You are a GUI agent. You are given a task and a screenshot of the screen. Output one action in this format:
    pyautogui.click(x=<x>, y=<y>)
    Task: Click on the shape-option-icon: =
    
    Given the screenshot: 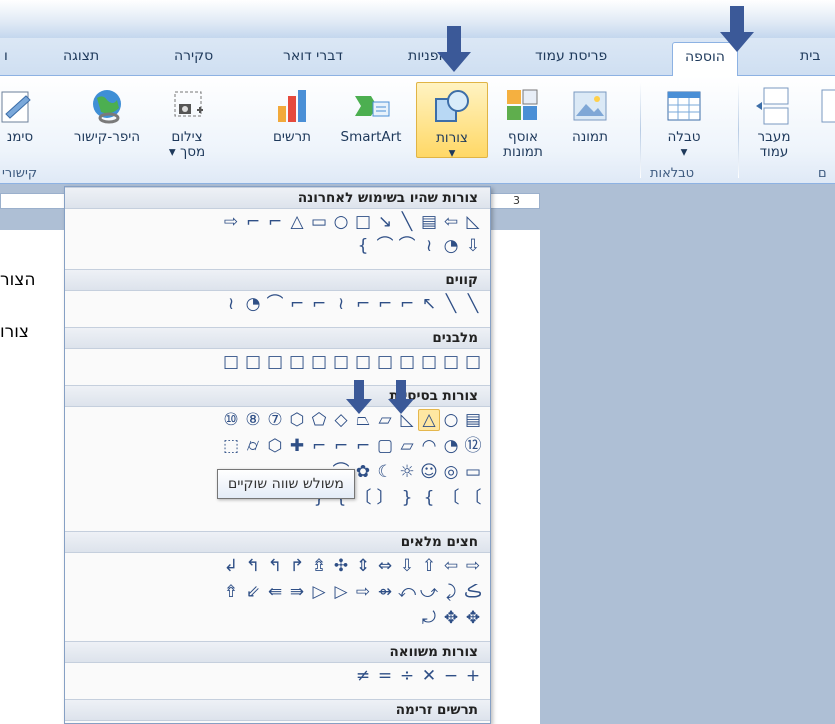 What is the action you would take?
    pyautogui.click(x=385, y=676)
    